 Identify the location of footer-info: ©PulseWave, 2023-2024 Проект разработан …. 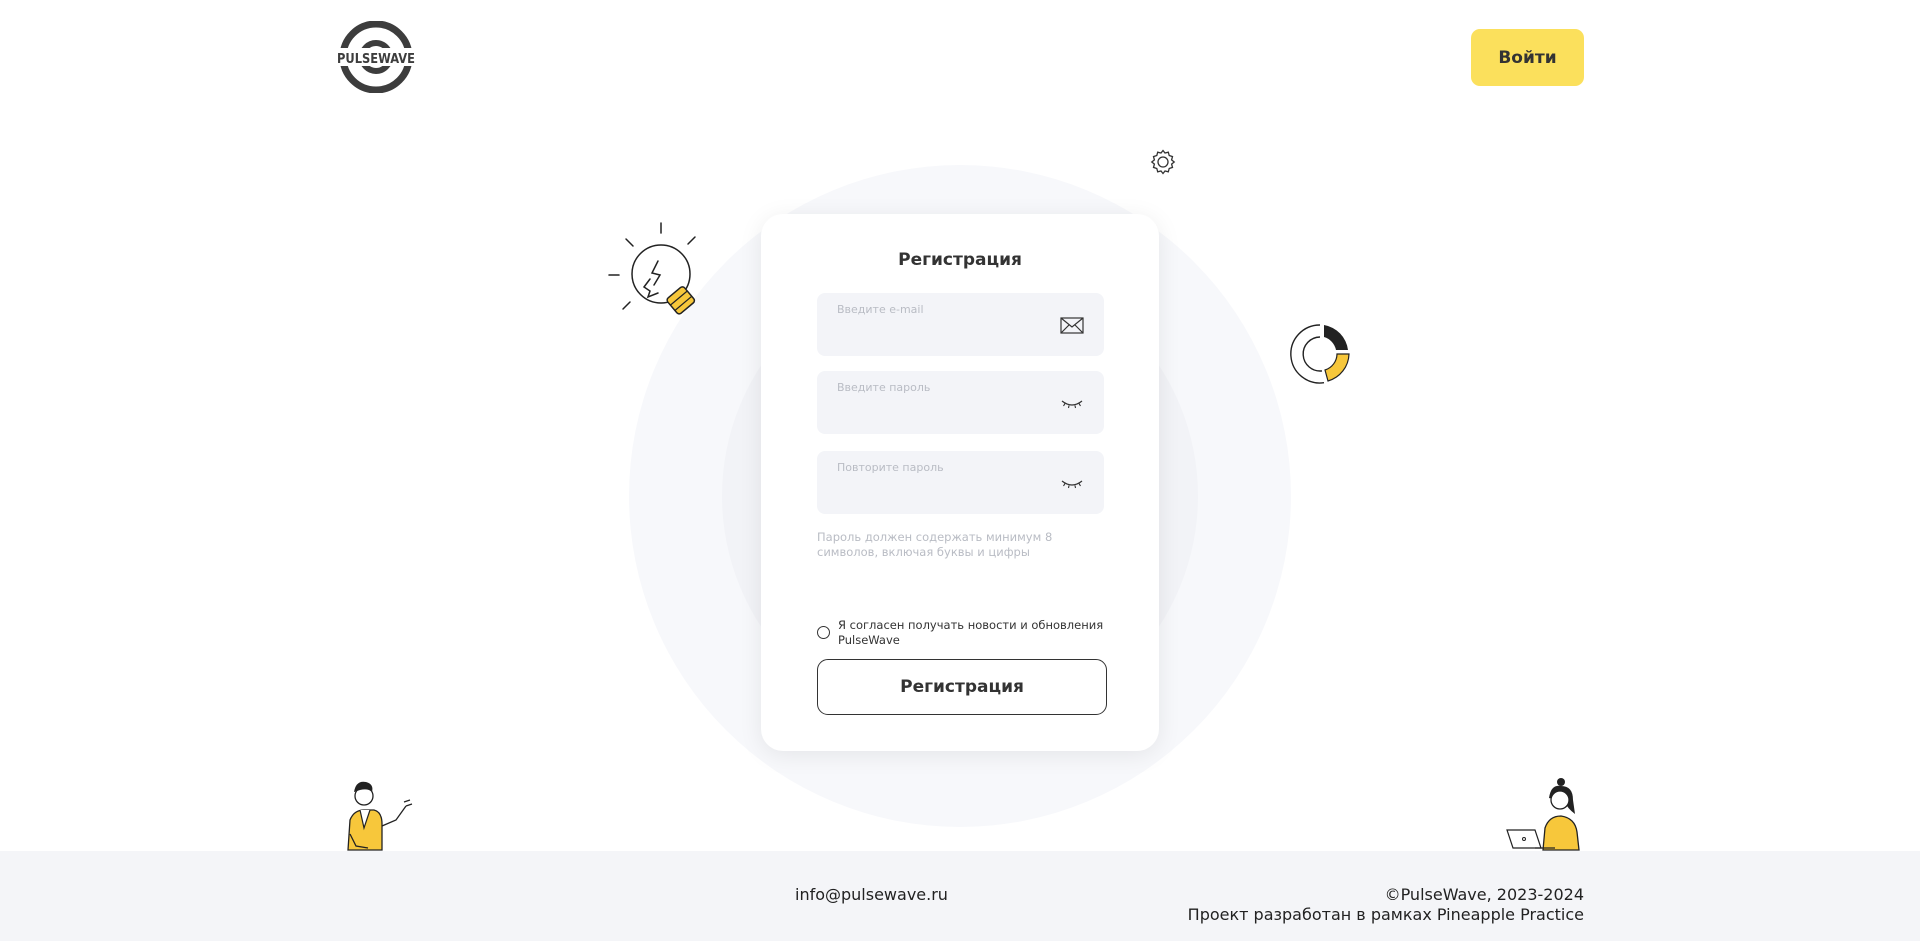
(1386, 905).